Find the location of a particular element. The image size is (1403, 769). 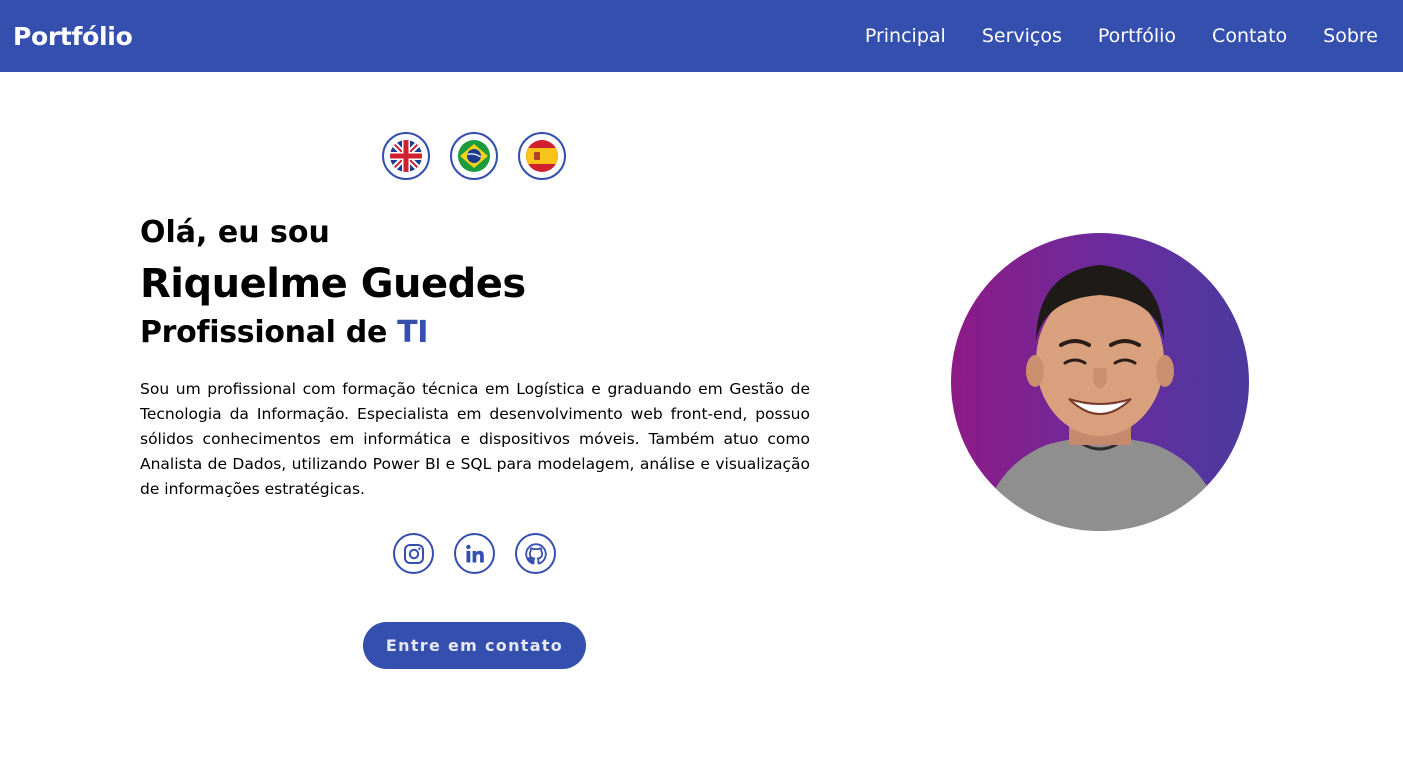

role-prefix: Profissional de is located at coordinates (269, 332).